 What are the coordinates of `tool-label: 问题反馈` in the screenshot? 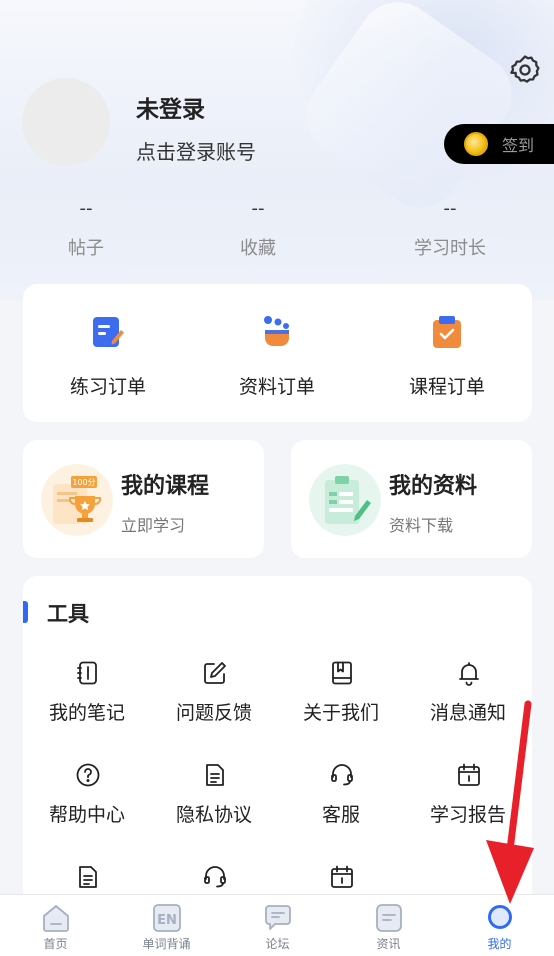 It's located at (213, 713).